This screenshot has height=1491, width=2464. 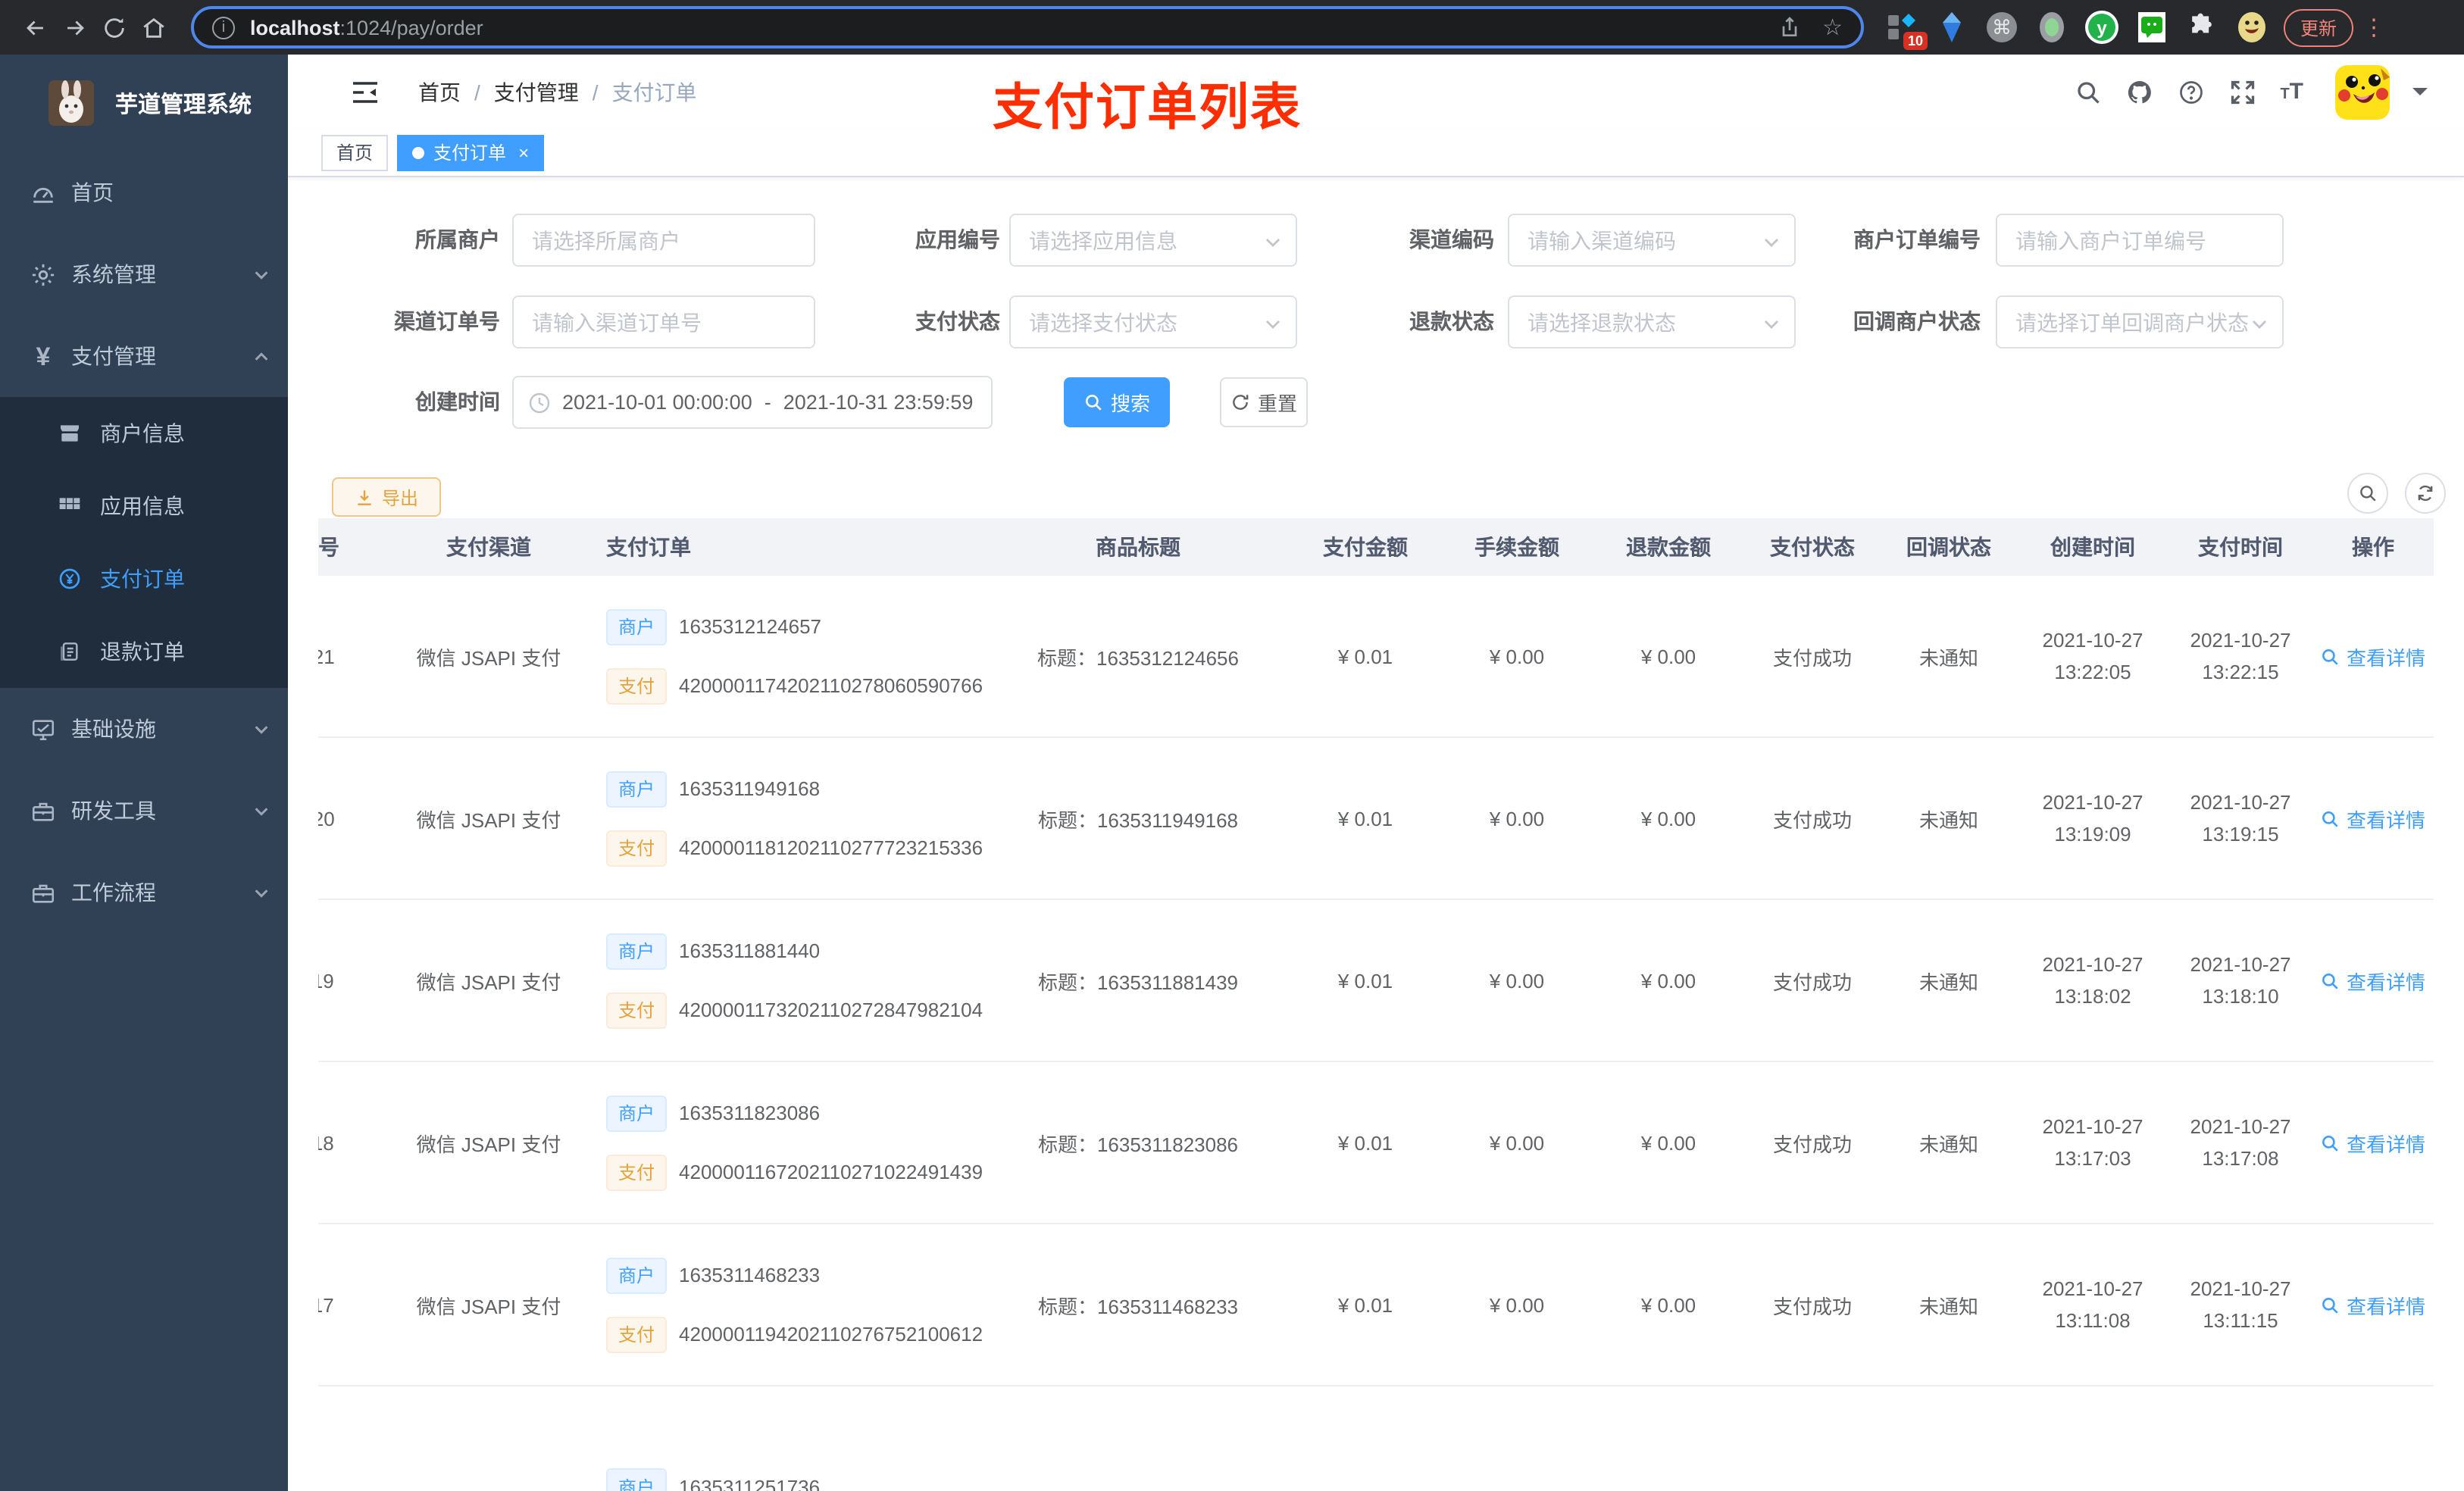 I want to click on share-icon, so click(x=1789, y=27).